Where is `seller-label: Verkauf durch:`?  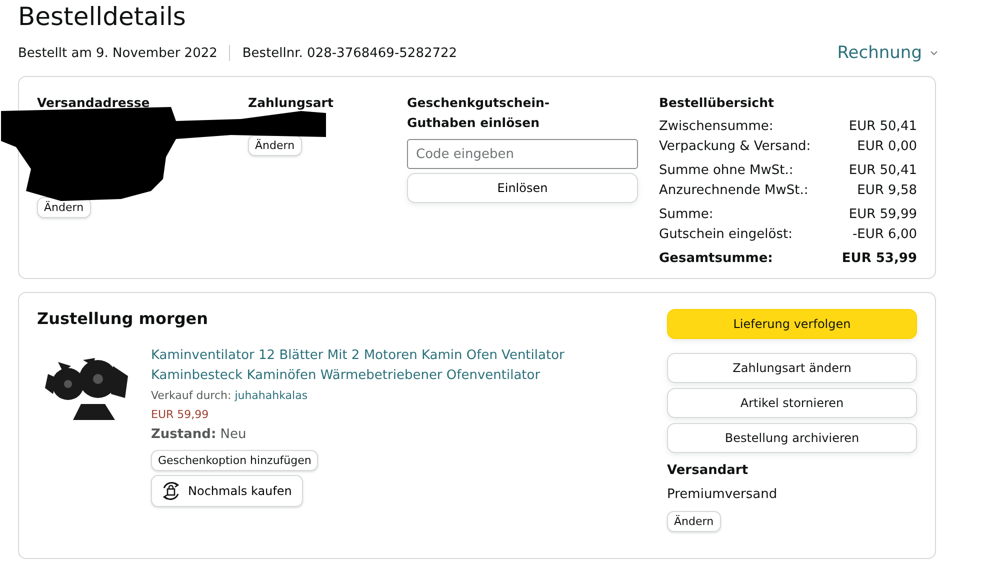 seller-label: Verkauf durch: is located at coordinates (191, 395).